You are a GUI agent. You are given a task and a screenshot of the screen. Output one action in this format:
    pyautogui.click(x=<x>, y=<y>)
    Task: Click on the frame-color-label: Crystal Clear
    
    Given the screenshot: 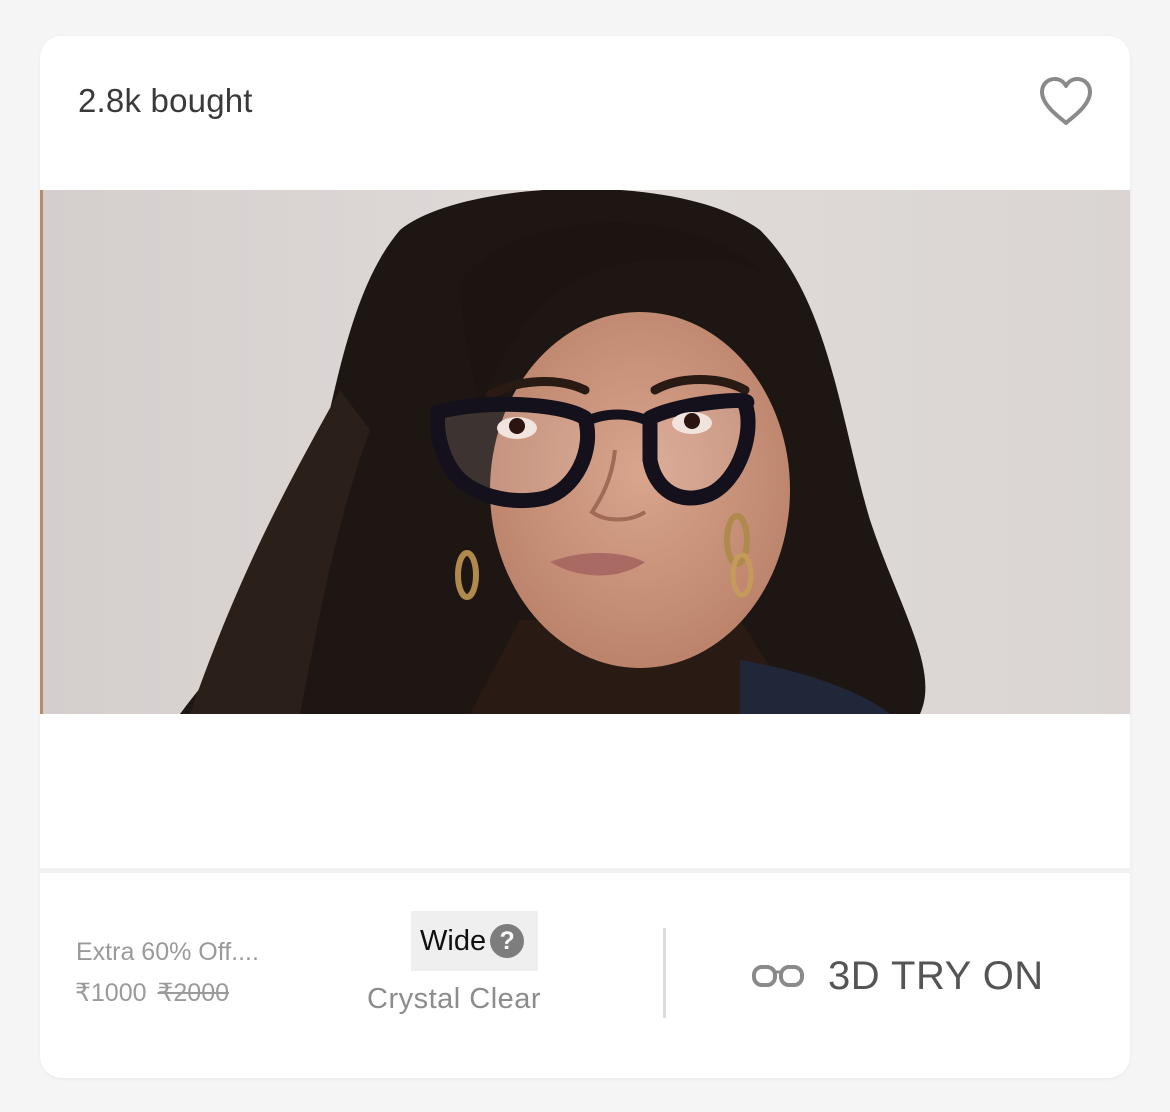 What is the action you would take?
    pyautogui.click(x=454, y=999)
    